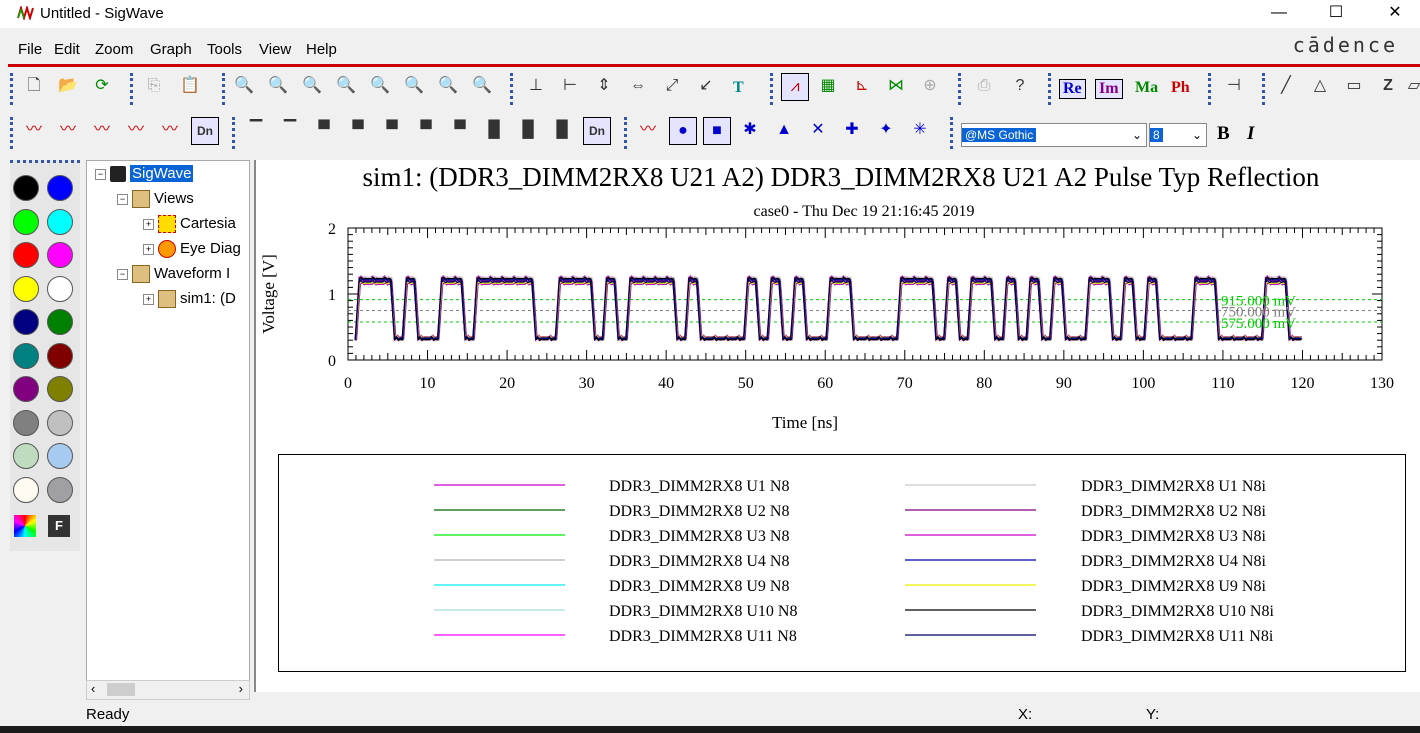  I want to click on diagonal-icon: ⤢, so click(672, 86).